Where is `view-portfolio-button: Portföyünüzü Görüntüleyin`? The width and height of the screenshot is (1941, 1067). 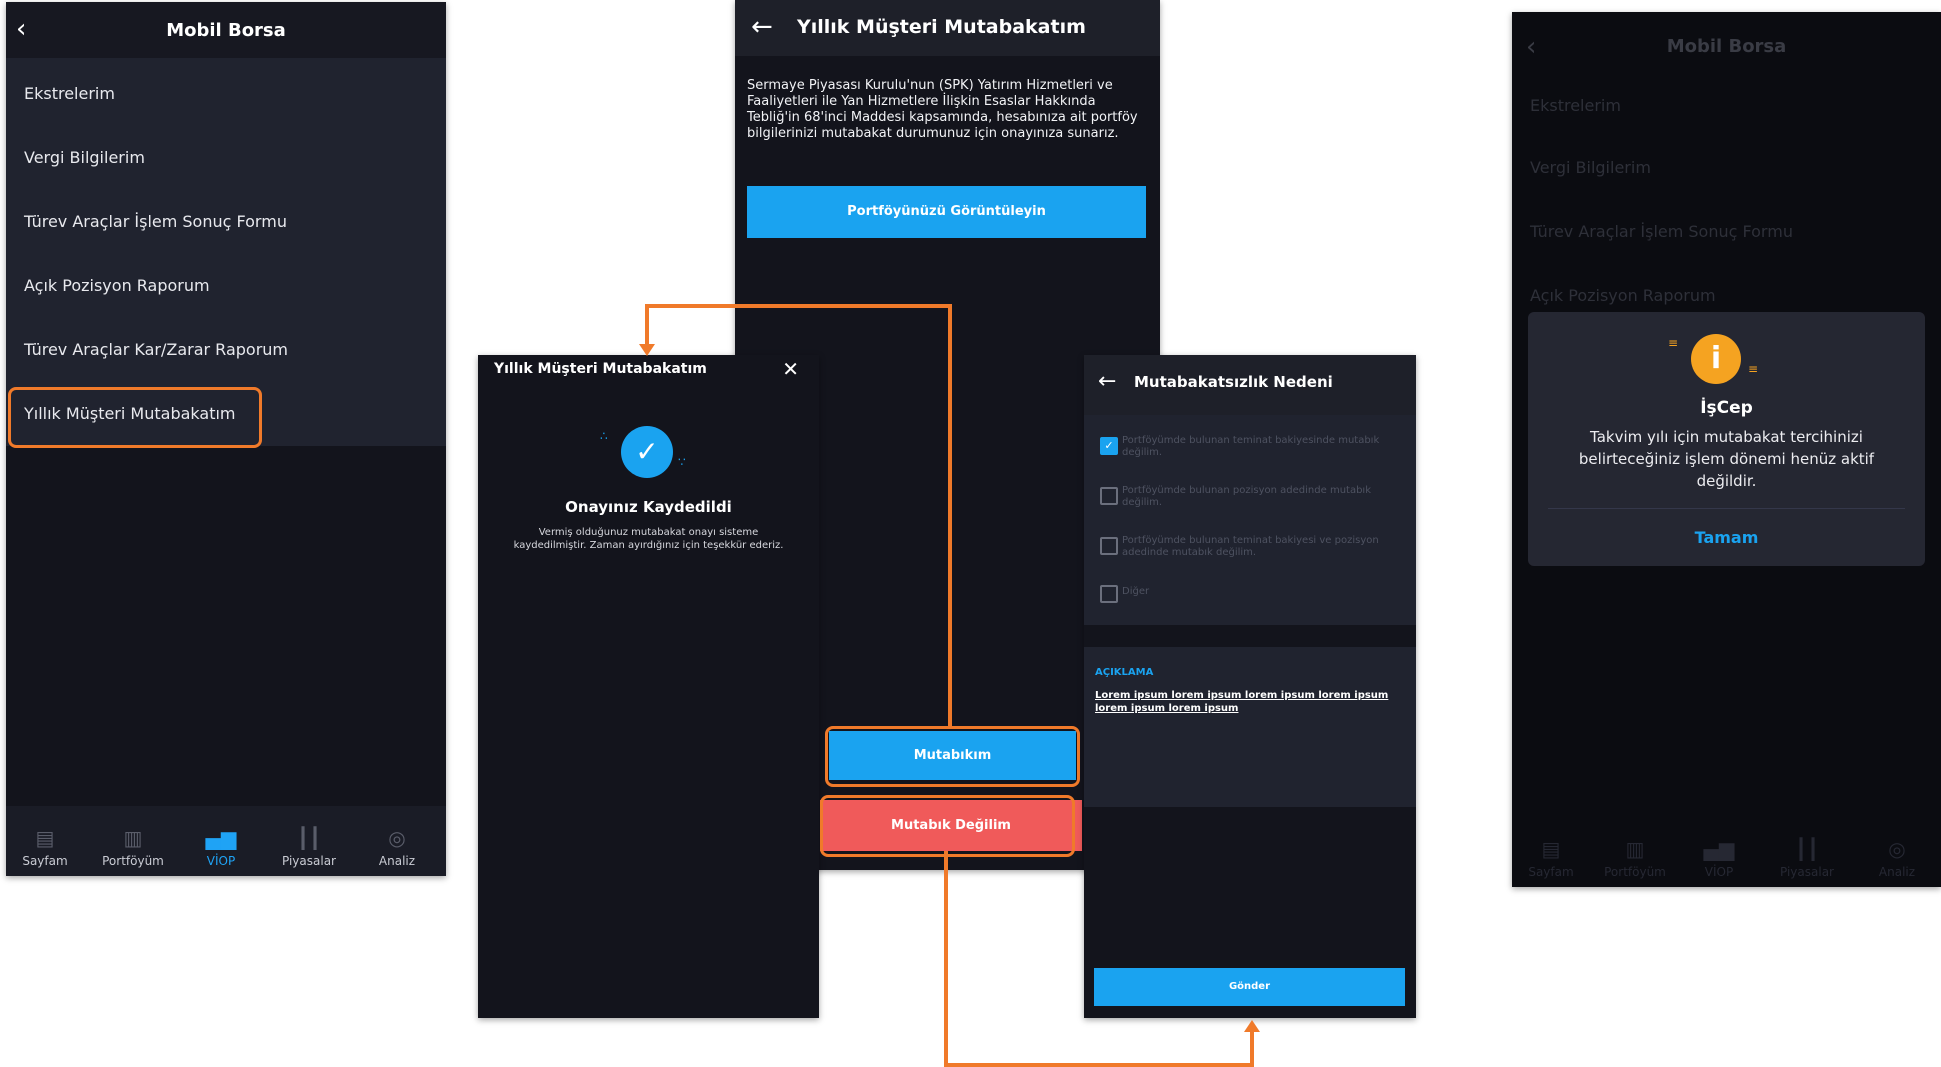
view-portfolio-button: Portföyünüzü Görüntüleyin is located at coordinates (946, 212).